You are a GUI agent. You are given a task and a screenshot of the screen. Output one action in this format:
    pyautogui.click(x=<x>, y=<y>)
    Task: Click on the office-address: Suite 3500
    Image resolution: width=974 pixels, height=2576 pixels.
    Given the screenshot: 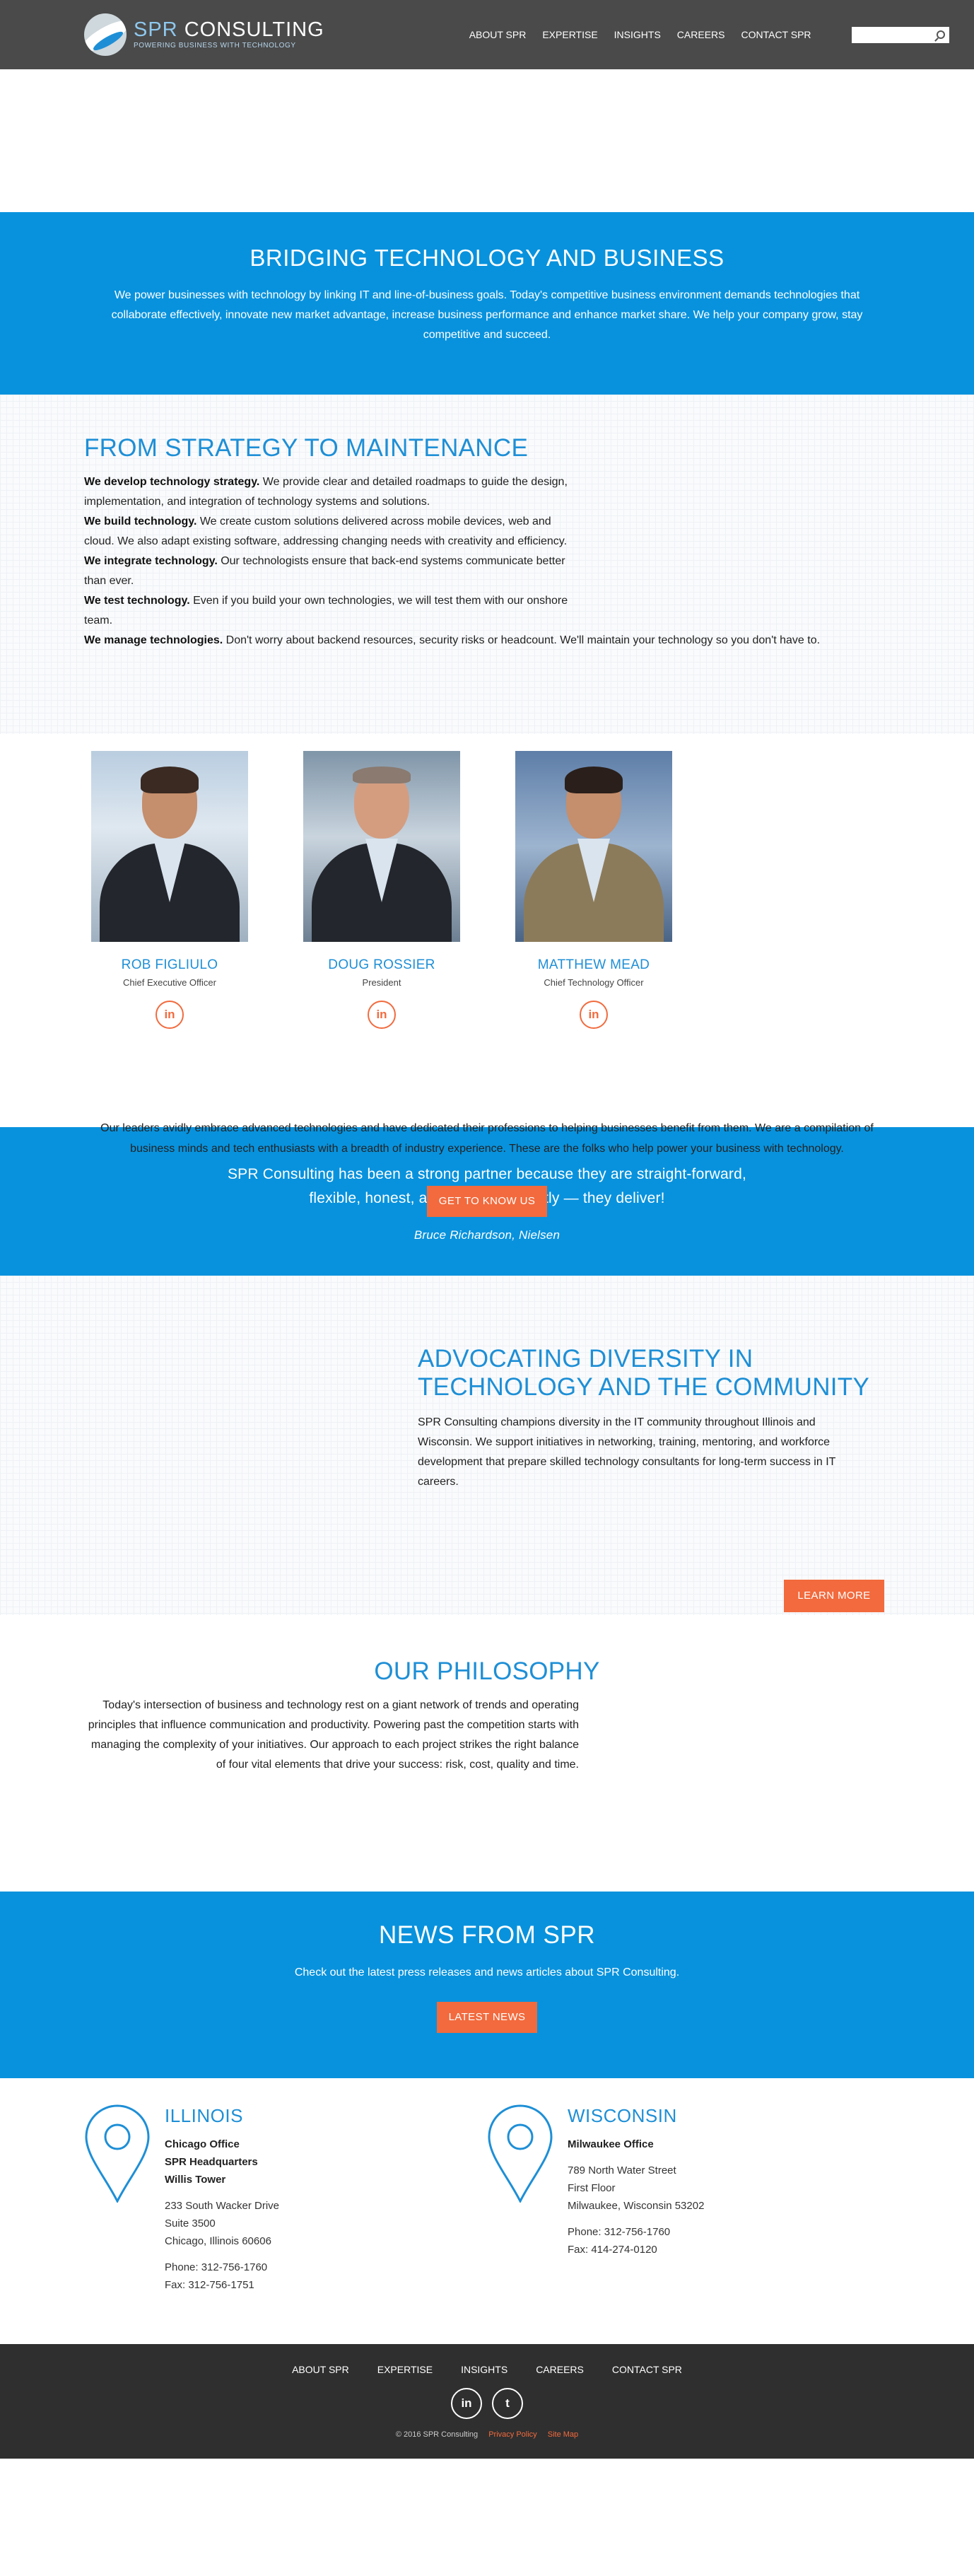 What is the action you would take?
    pyautogui.click(x=190, y=2223)
    